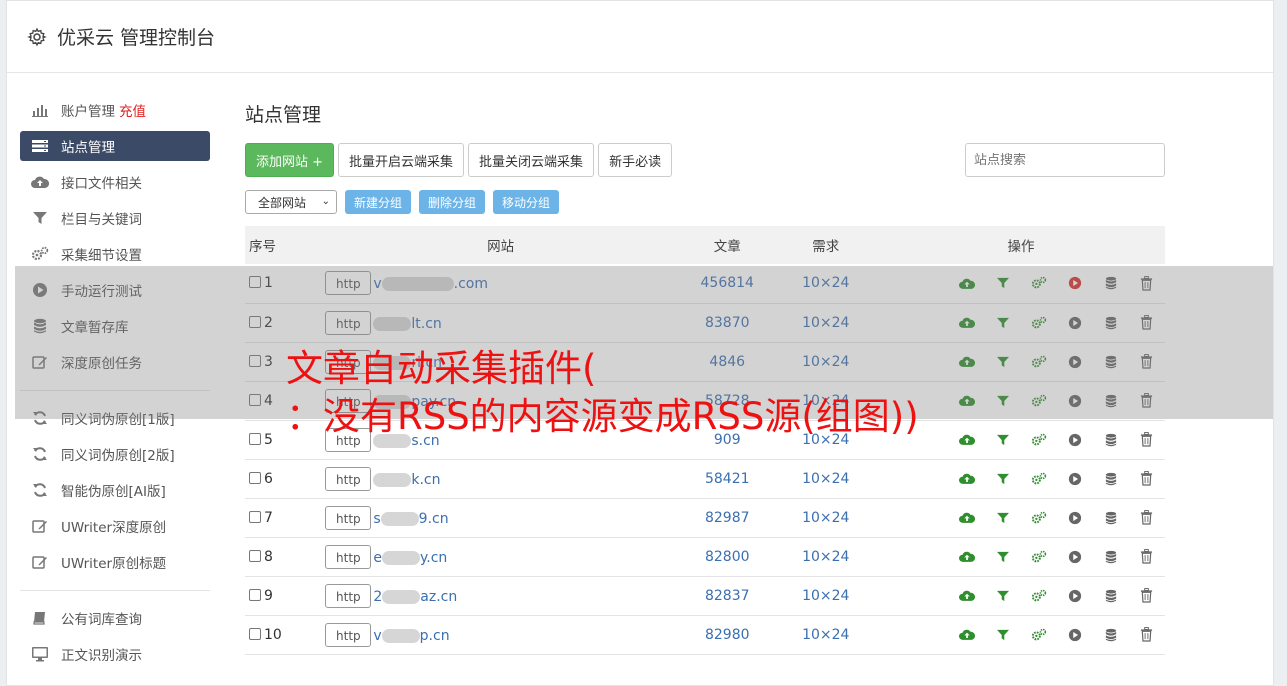 The height and width of the screenshot is (686, 1287). I want to click on table-row: 6 http k.cn 58421 10×24, so click(705, 478).